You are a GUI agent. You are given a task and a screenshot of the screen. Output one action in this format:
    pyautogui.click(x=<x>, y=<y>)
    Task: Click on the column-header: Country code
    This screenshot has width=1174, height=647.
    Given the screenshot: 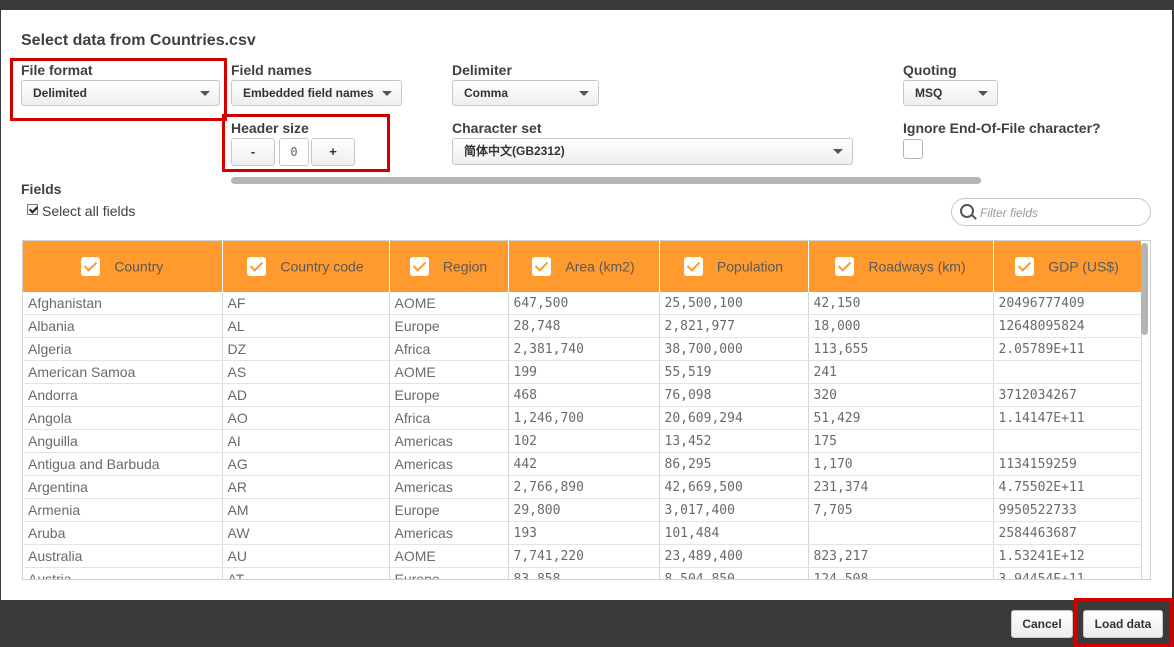 What is the action you would take?
    pyautogui.click(x=306, y=266)
    